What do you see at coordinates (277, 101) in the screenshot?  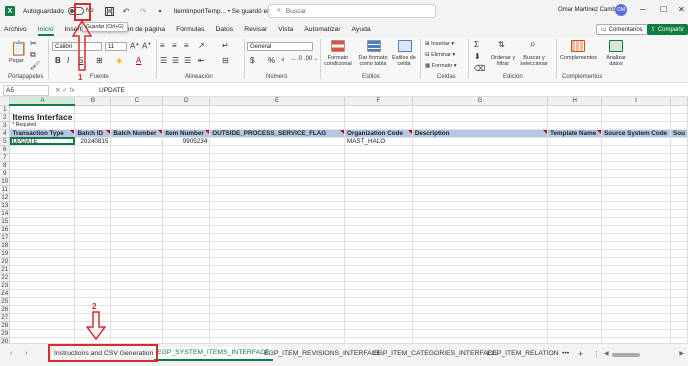 I see `column-header-e: E` at bounding box center [277, 101].